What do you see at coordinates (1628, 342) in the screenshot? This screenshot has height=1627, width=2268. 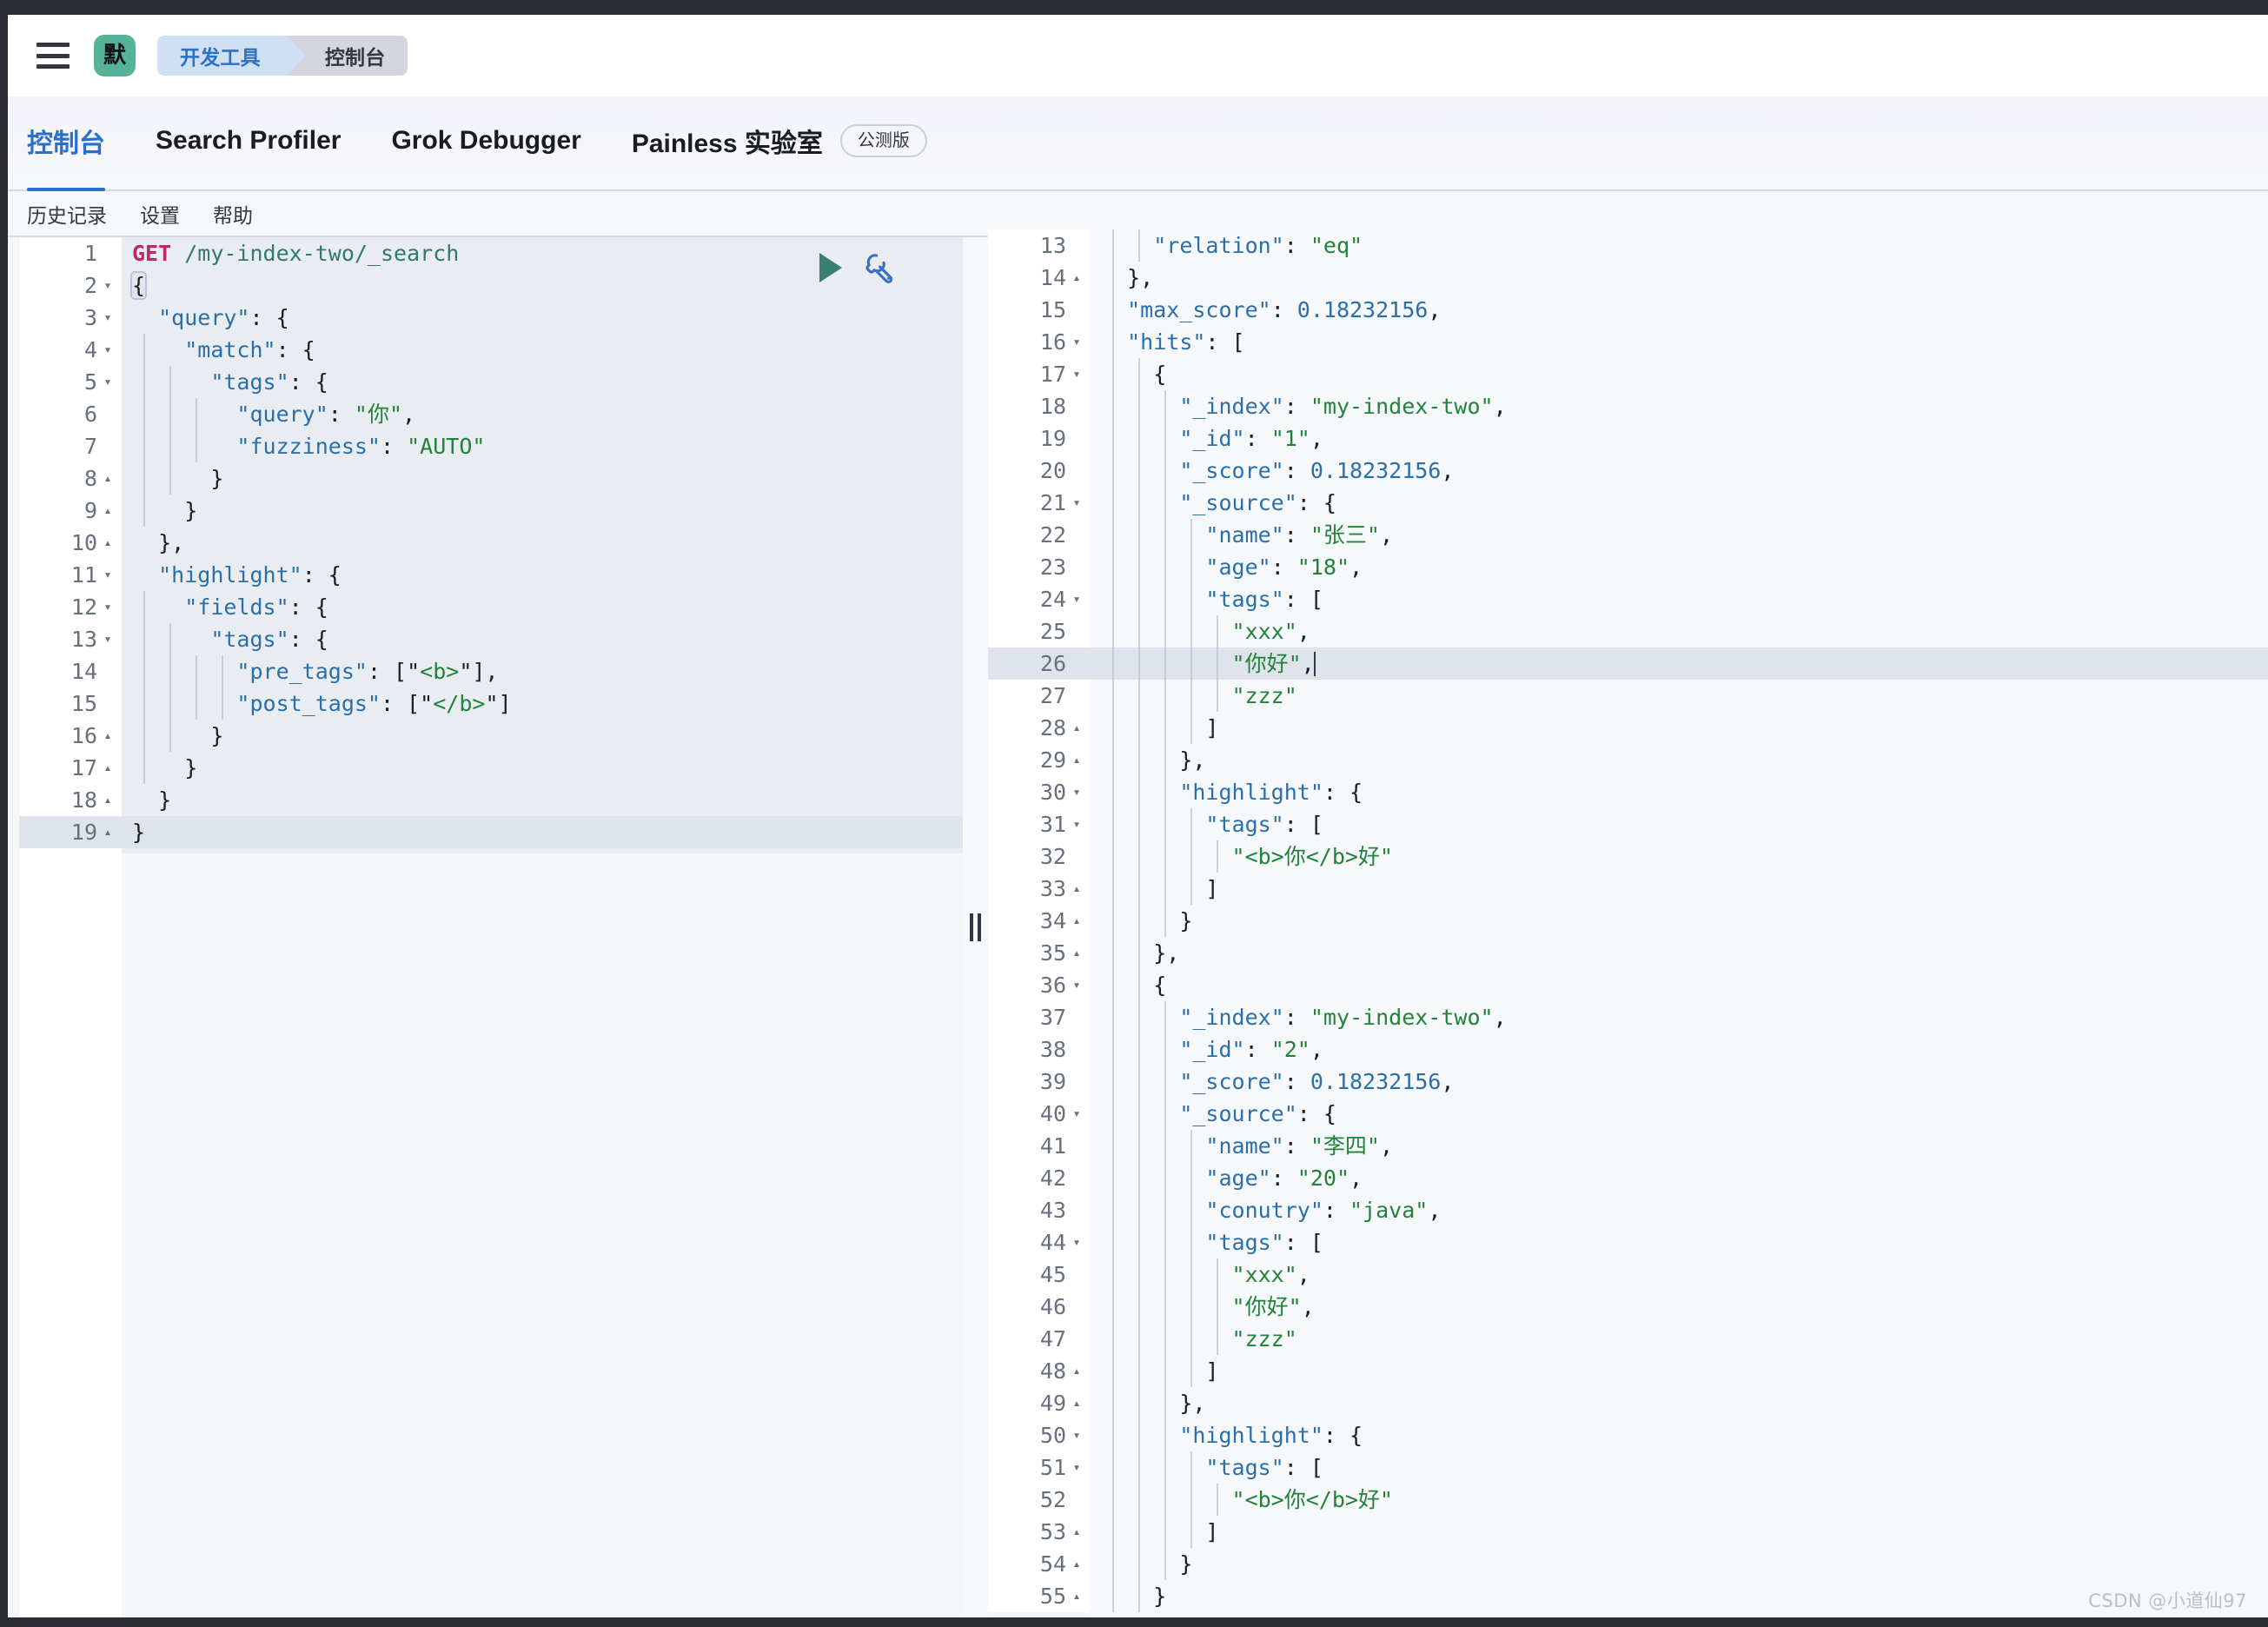 I see `code-line: 16 ▾ "hits": [` at bounding box center [1628, 342].